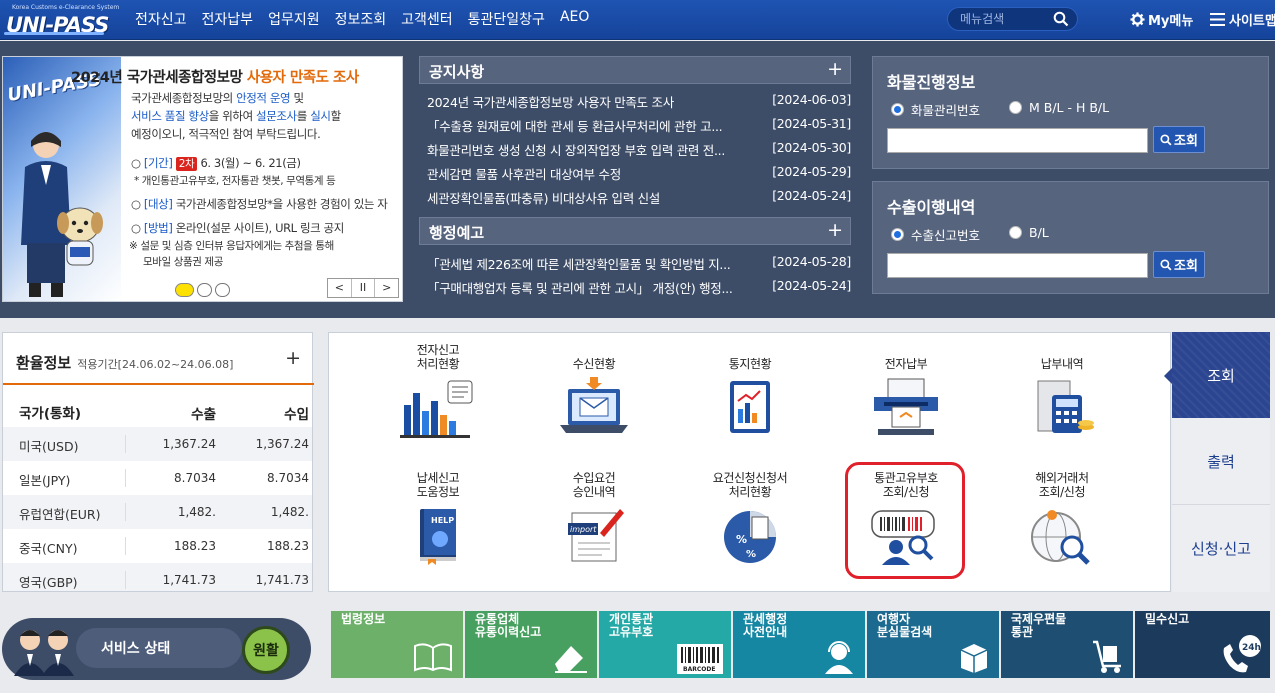 This screenshot has width=1275, height=693. What do you see at coordinates (574, 19) in the screenshot?
I see `nav-aeo: AEO` at bounding box center [574, 19].